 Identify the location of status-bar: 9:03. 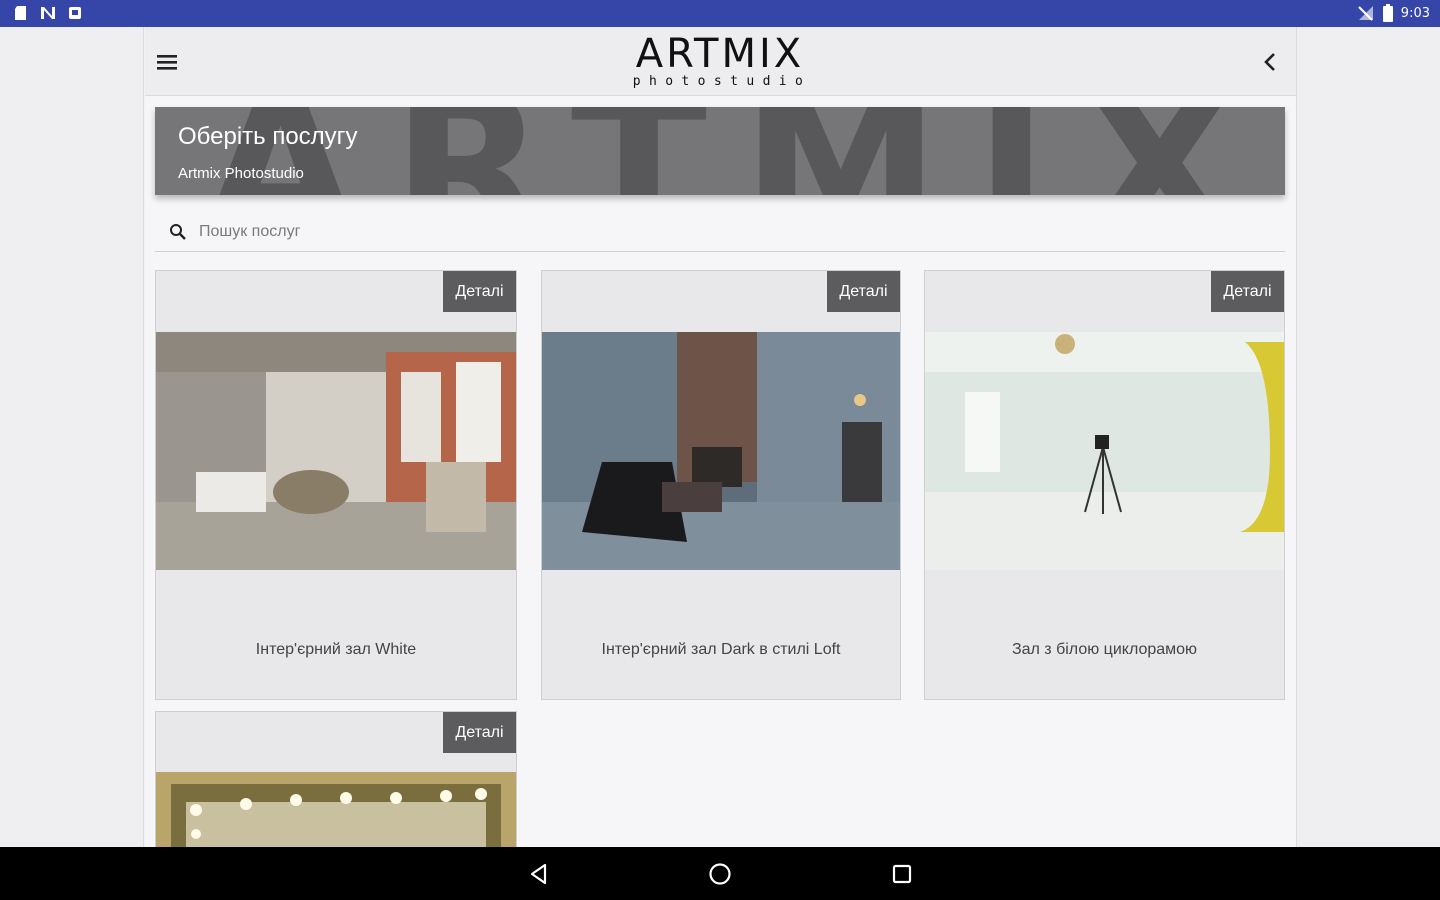
(720, 13).